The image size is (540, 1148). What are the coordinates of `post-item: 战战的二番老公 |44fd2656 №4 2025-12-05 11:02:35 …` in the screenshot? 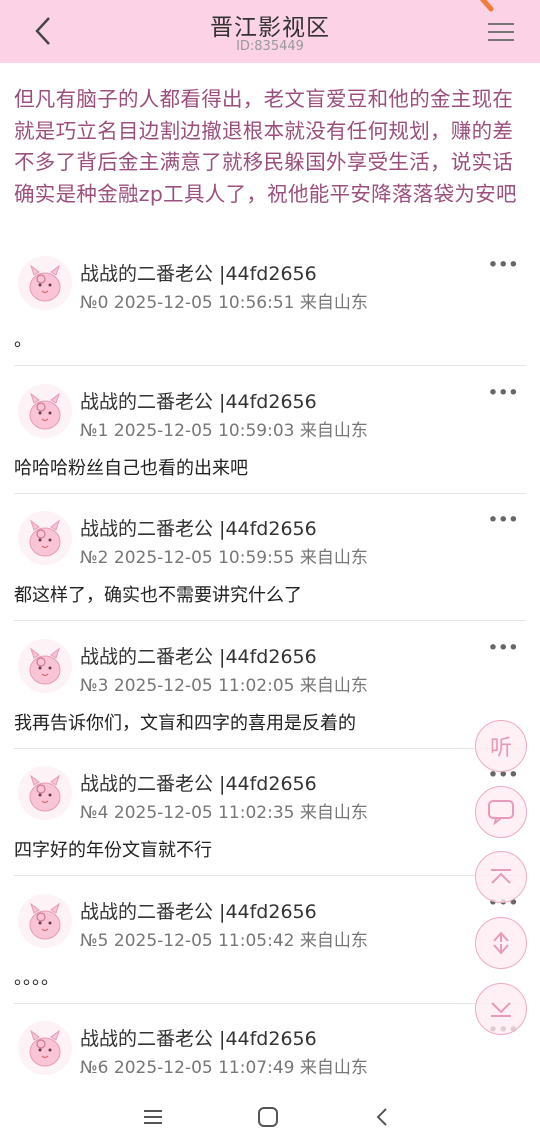 It's located at (270, 822).